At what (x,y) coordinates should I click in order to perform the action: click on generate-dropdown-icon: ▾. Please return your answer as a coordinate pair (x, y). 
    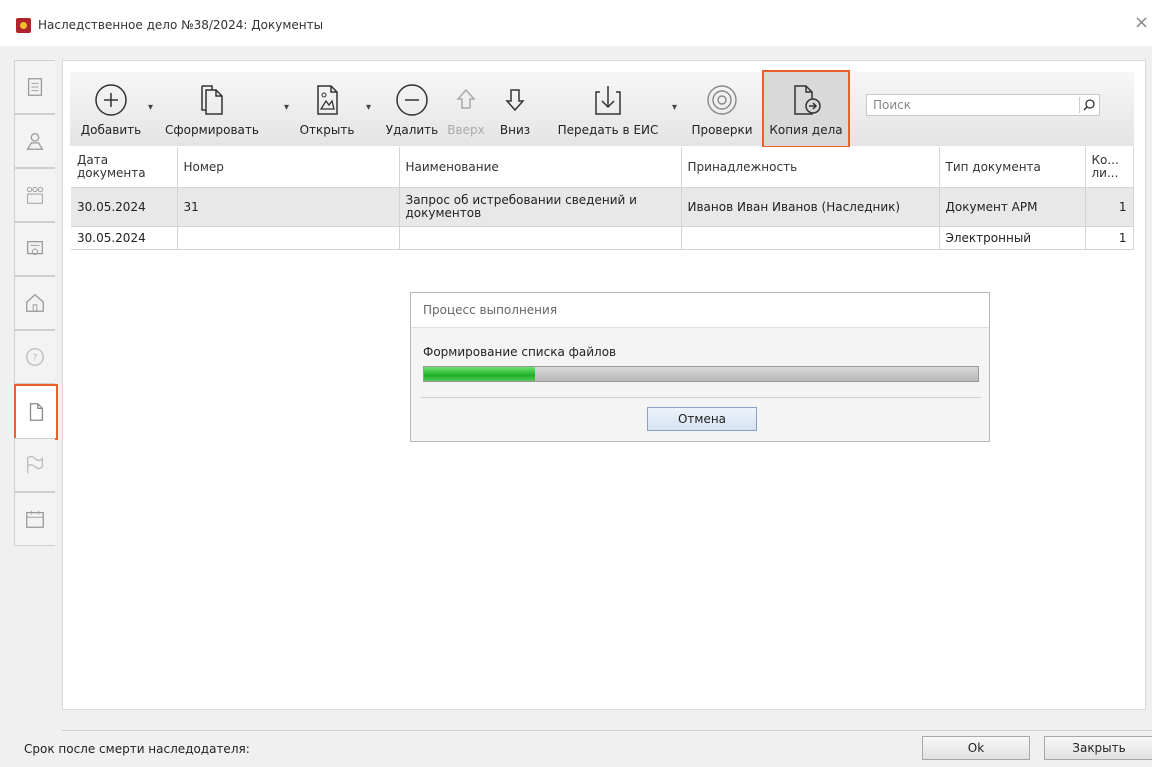
    Looking at the image, I should click on (286, 107).